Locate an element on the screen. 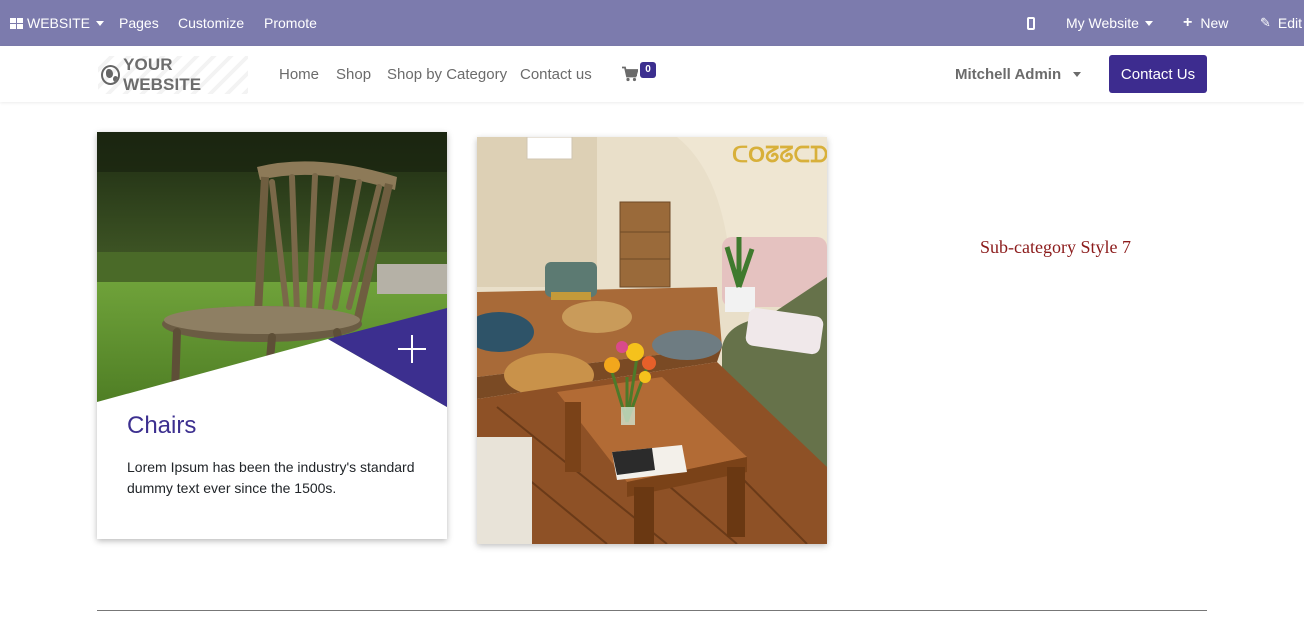 Image resolution: width=1304 pixels, height=637 pixels. contact-us-button: Contact Us is located at coordinates (1158, 74).